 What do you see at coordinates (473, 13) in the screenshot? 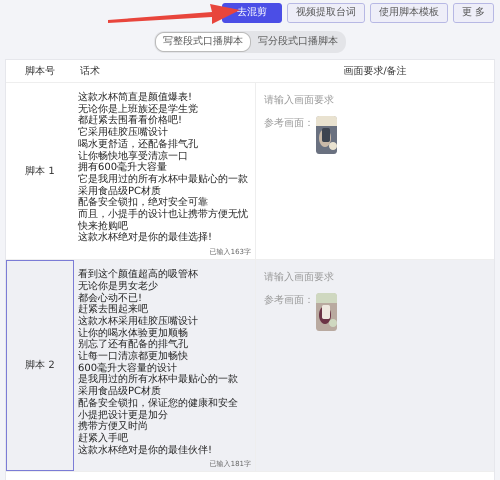
I see `toolbar-button: 更 多` at bounding box center [473, 13].